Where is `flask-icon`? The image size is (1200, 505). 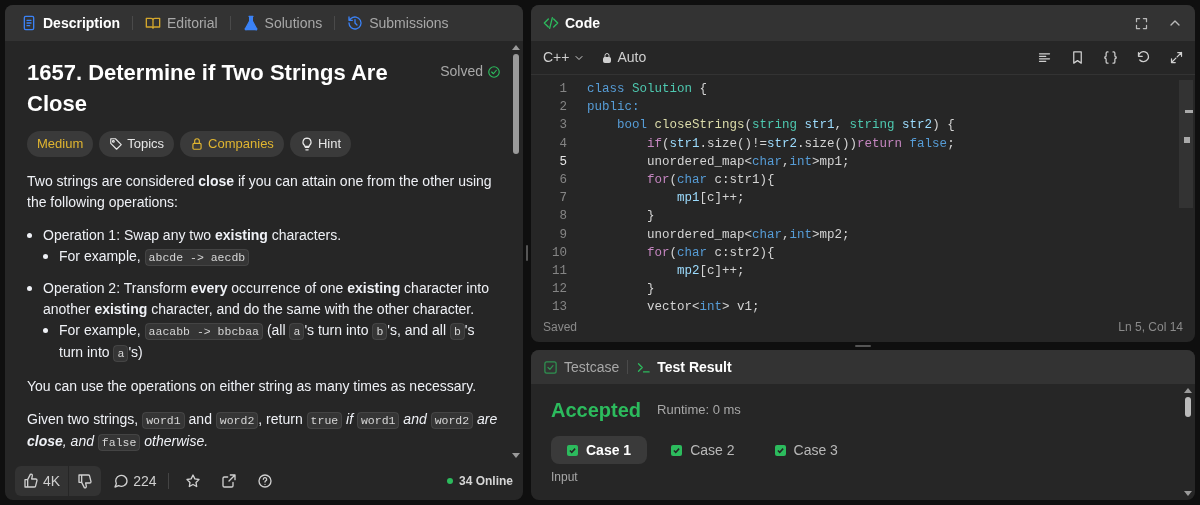 flask-icon is located at coordinates (250, 23).